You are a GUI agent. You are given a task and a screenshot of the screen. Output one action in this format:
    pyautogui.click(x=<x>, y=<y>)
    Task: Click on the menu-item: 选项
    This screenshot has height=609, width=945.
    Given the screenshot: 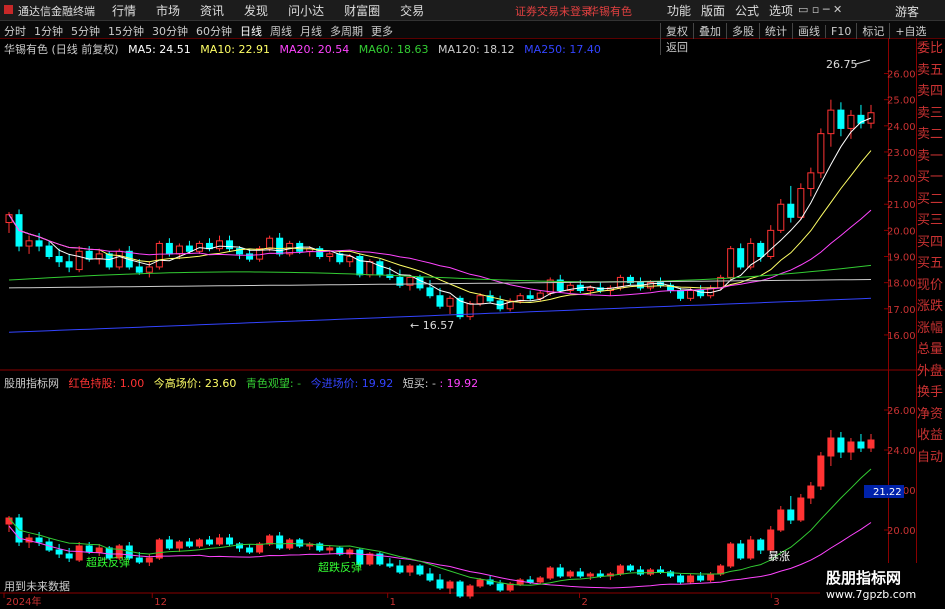 What is the action you would take?
    pyautogui.click(x=781, y=10)
    